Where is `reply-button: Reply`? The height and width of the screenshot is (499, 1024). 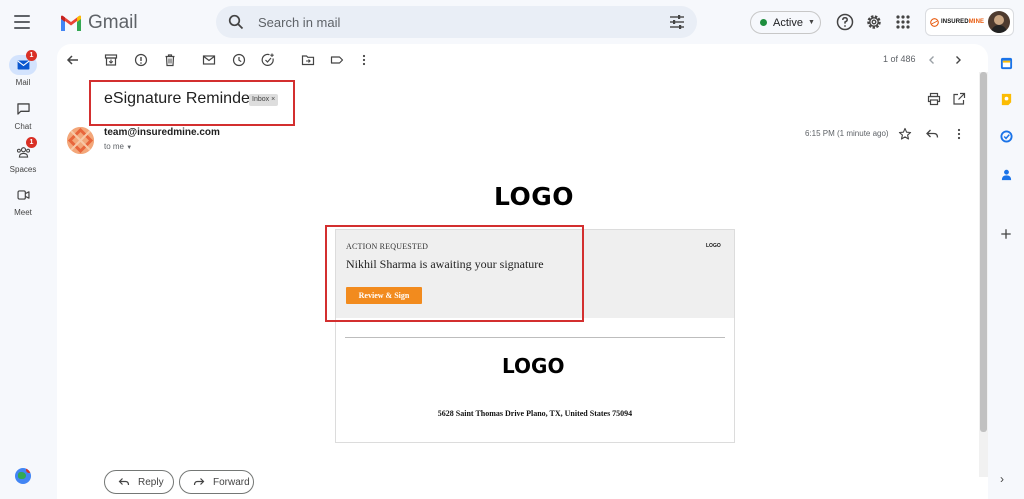
reply-button: Reply is located at coordinates (139, 482).